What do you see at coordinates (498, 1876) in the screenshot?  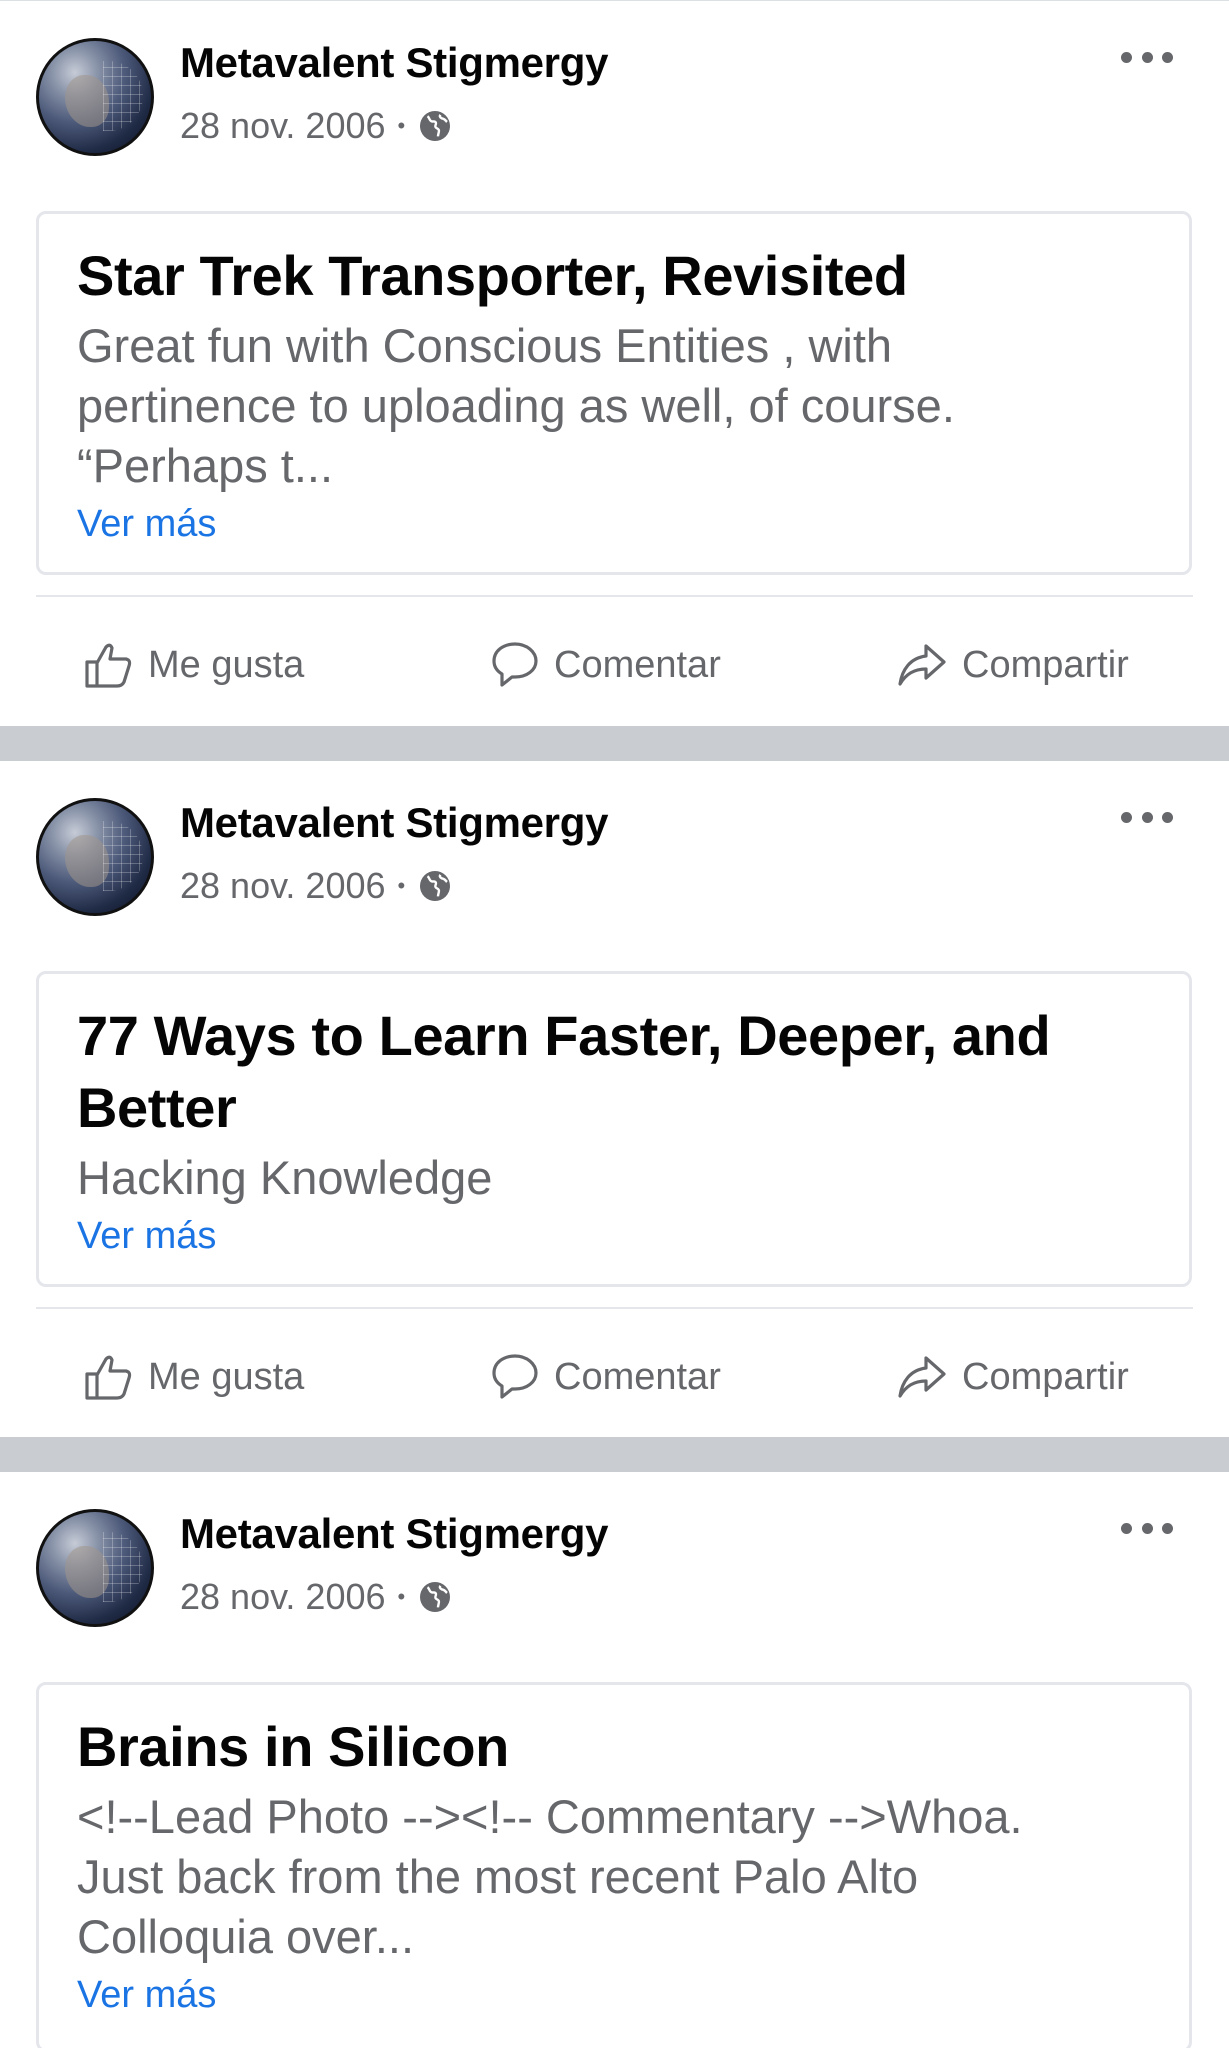 I see `excerpt-line: Just back from the most recent Palo Alto` at bounding box center [498, 1876].